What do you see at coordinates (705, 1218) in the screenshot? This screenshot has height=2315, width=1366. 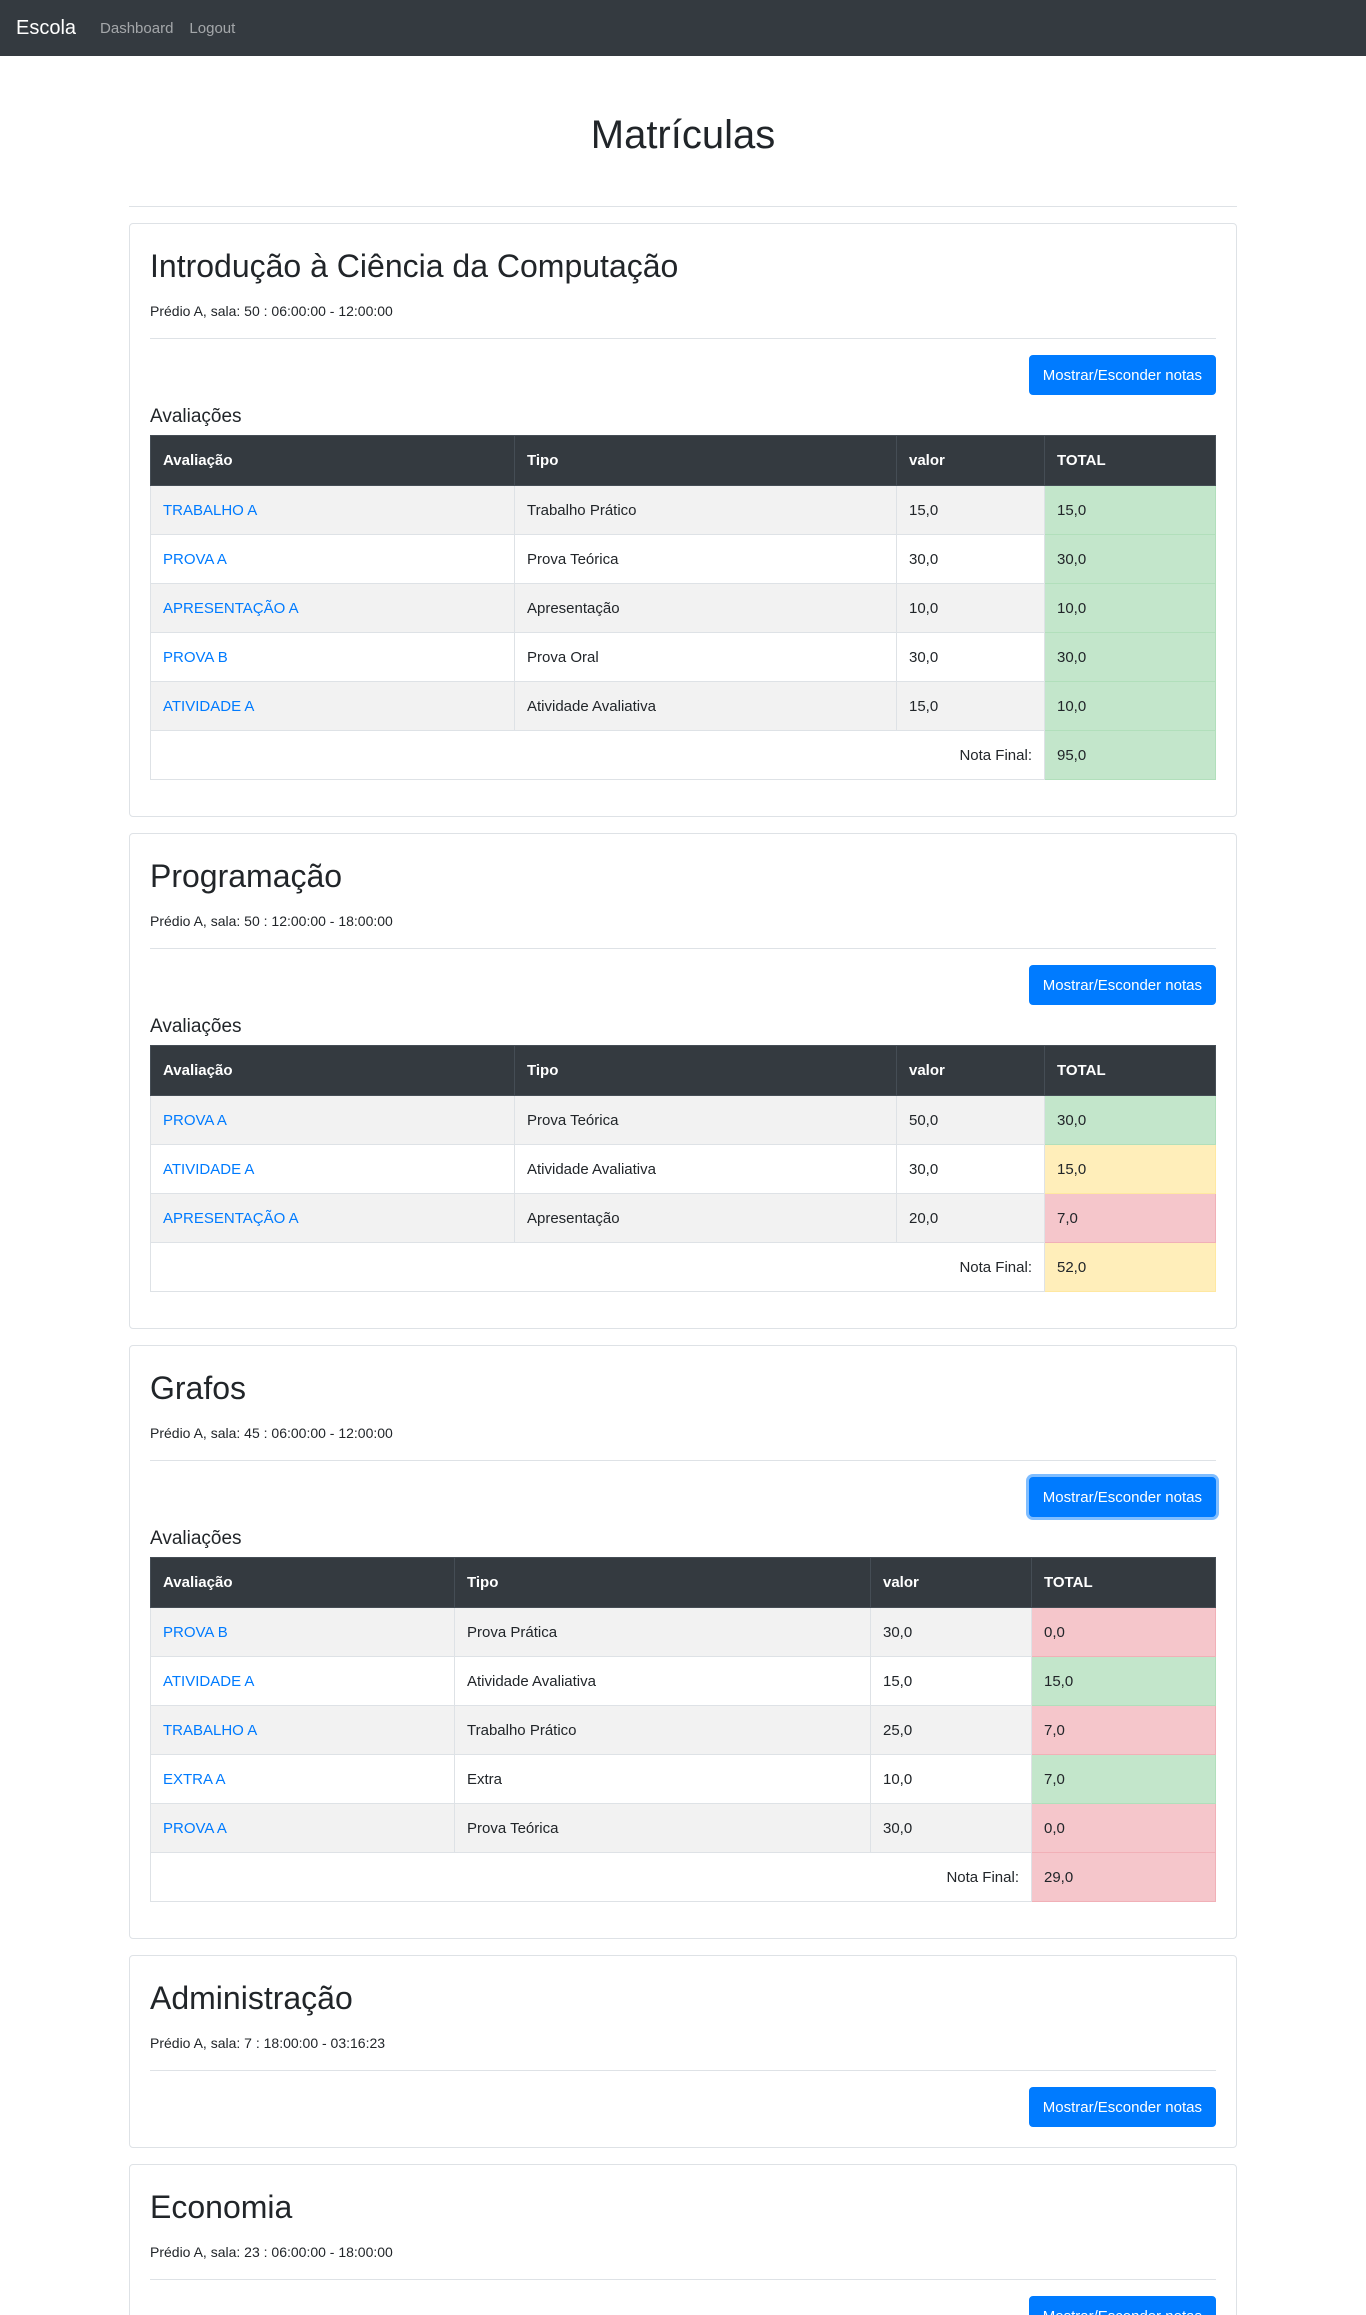 I see `assessment-type: Apresentação` at bounding box center [705, 1218].